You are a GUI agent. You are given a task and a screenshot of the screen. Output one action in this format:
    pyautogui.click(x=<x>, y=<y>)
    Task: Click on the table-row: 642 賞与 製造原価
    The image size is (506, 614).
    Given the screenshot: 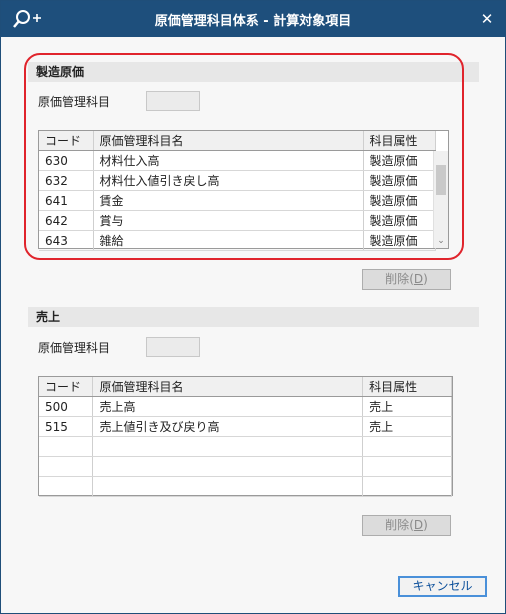 What is the action you would take?
    pyautogui.click(x=237, y=220)
    